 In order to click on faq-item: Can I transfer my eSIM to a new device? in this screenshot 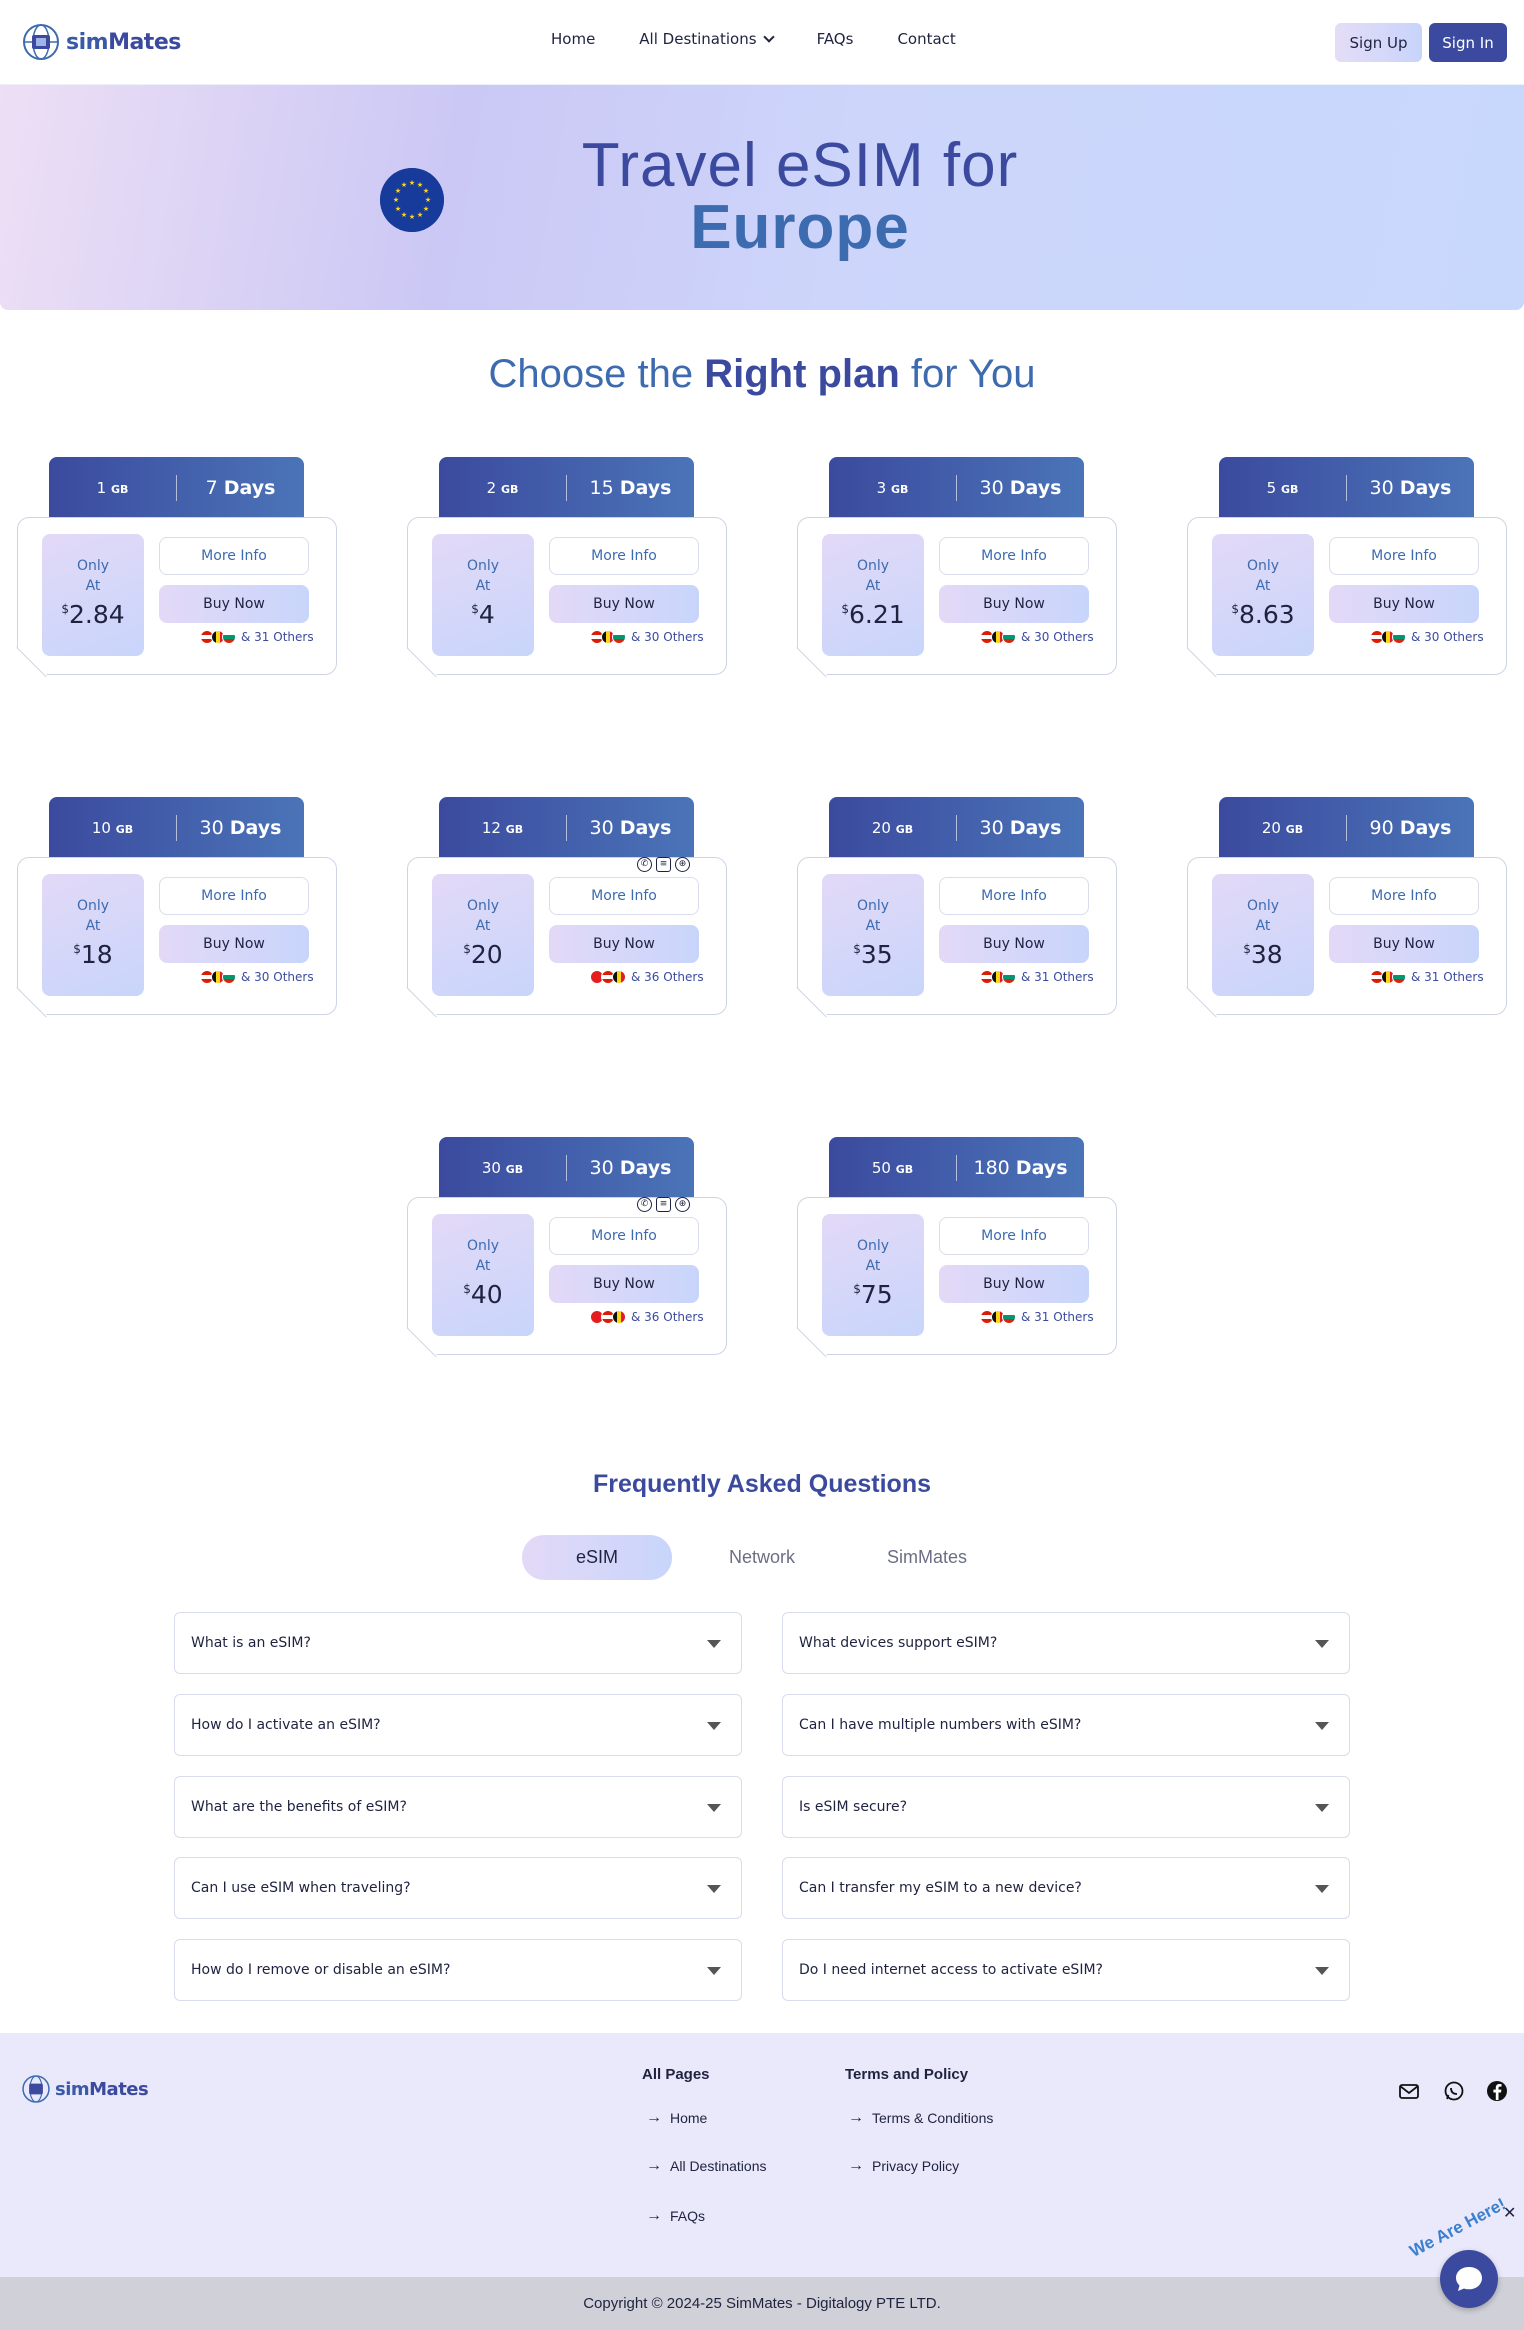, I will do `click(1066, 1888)`.